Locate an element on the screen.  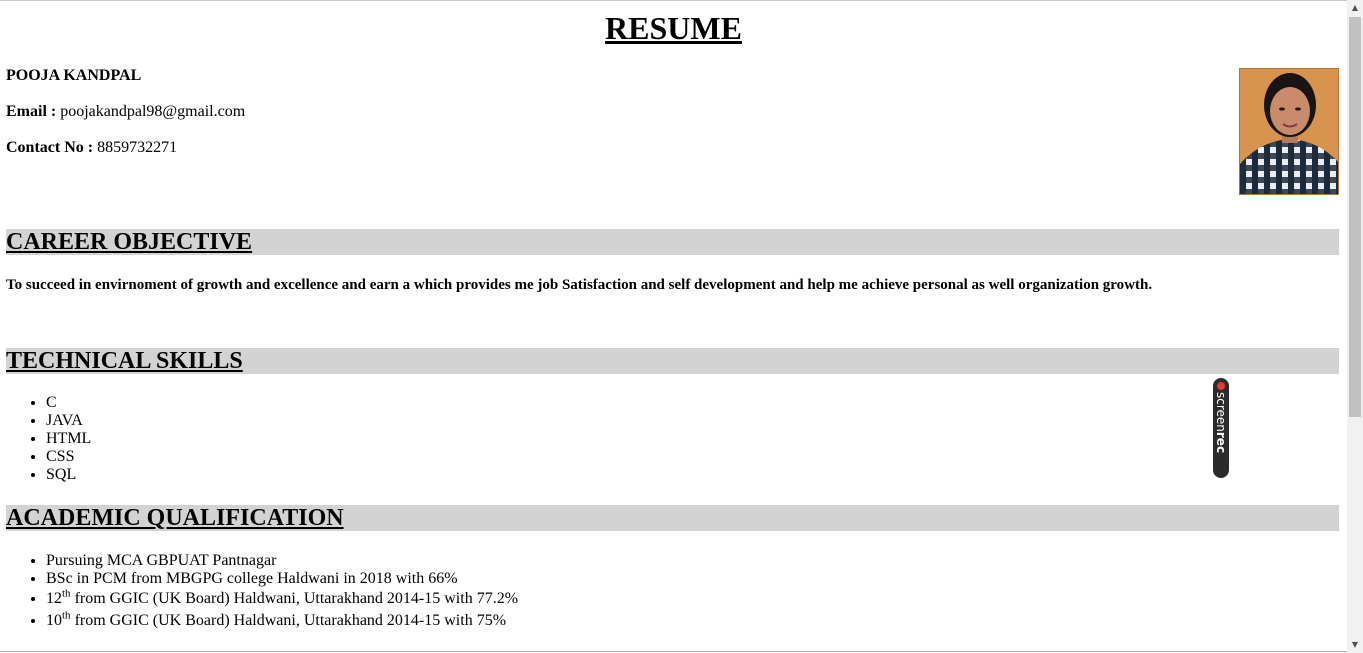
list-item: C is located at coordinates (68, 403).